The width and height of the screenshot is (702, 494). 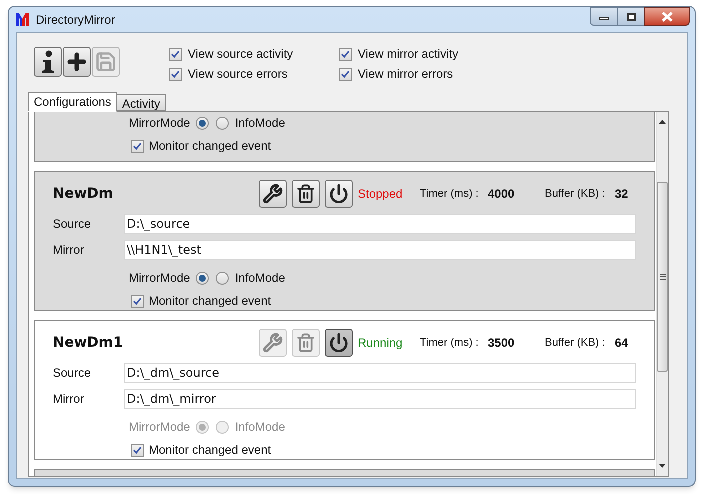 I want to click on grip-icon, so click(x=663, y=277).